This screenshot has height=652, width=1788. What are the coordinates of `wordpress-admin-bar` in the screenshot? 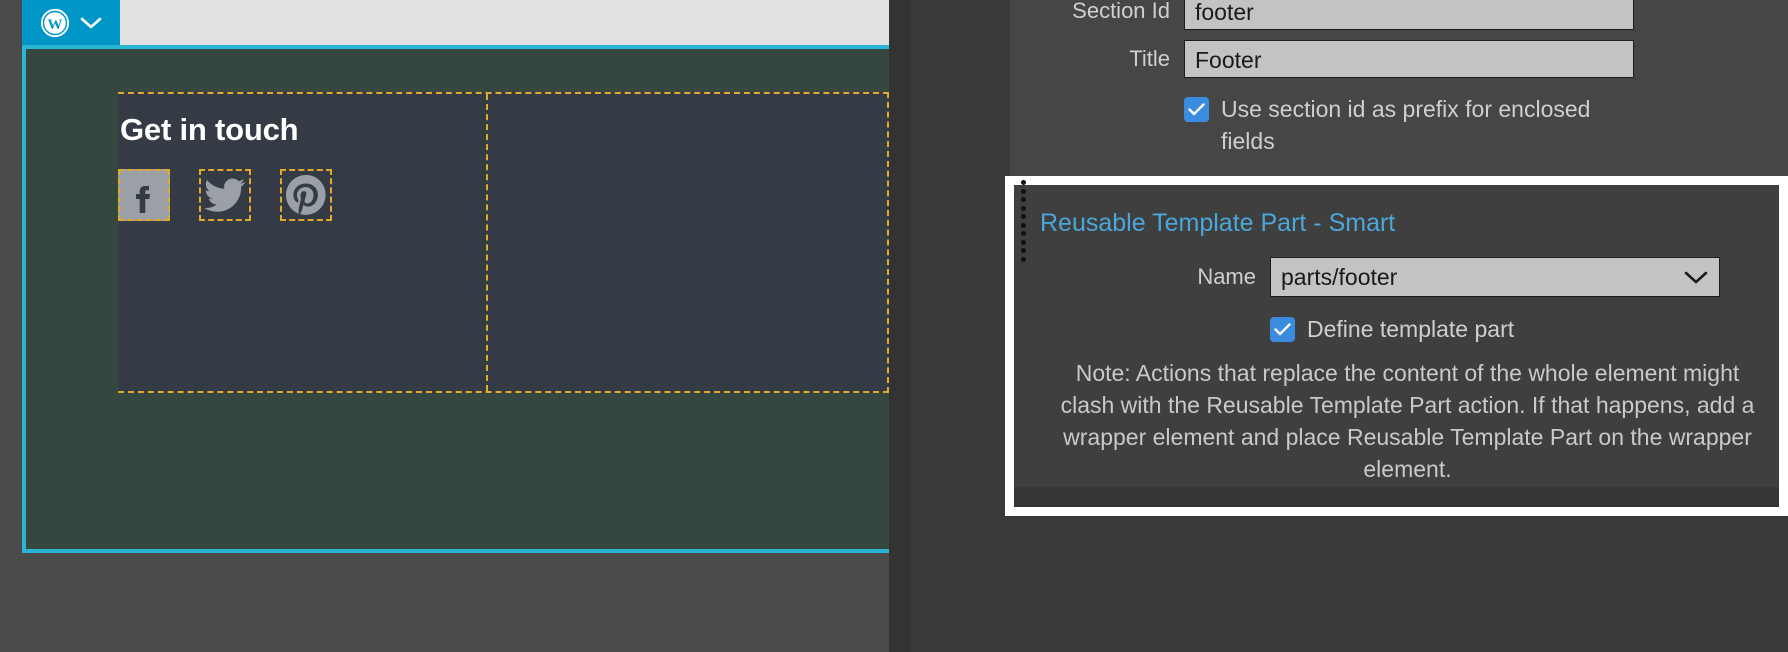 It's located at (455, 22).